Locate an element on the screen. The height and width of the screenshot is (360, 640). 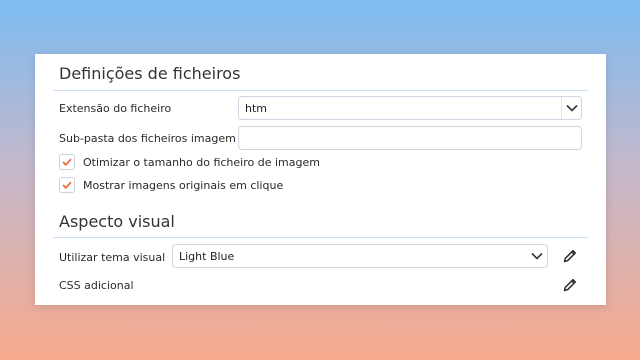
optimize-option: Otimizar o tamanho do ficheiro de imagem is located at coordinates (189, 162).